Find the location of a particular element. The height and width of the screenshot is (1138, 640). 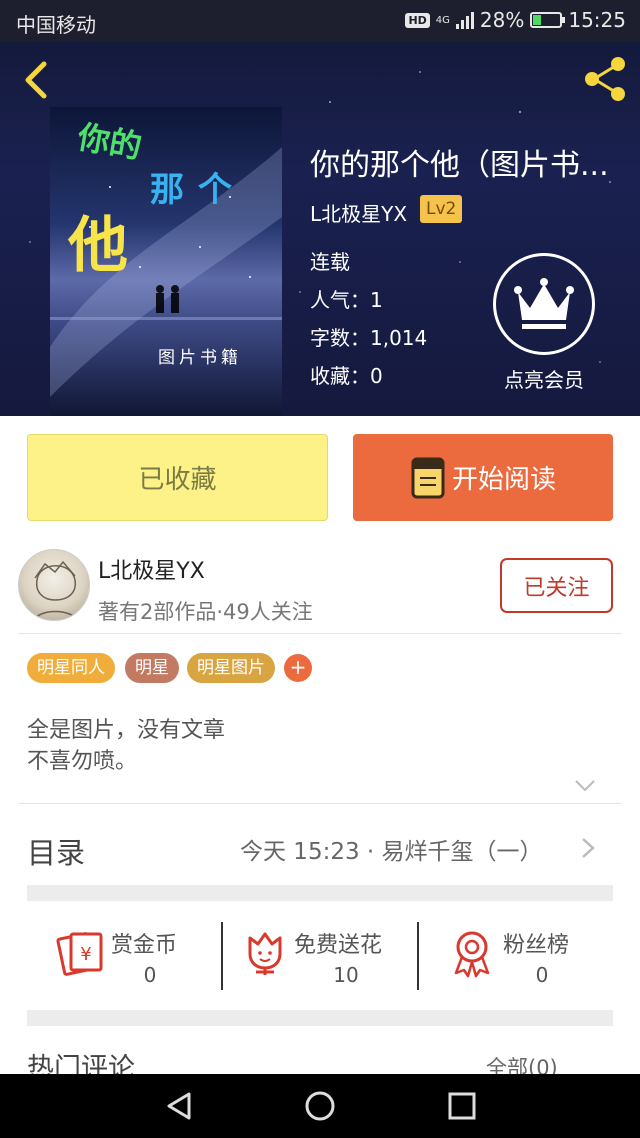

chevron-right-icon is located at coordinates (588, 848).